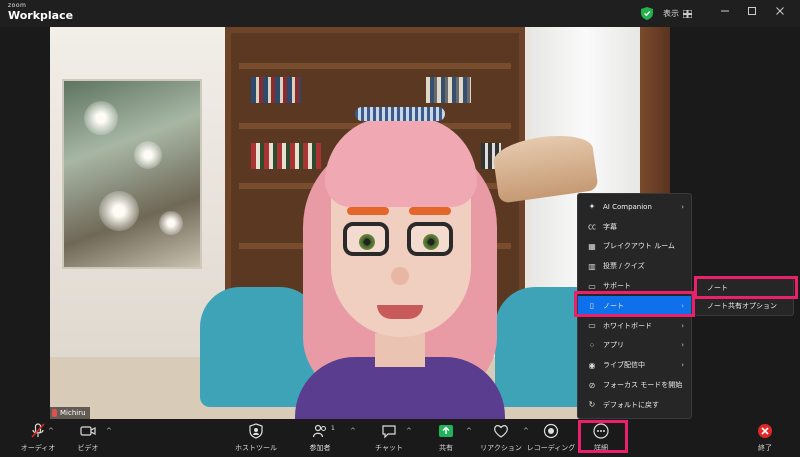 This screenshot has height=457, width=800. Describe the element at coordinates (73, 413) in the screenshot. I see `participant-name: Michiru` at that location.